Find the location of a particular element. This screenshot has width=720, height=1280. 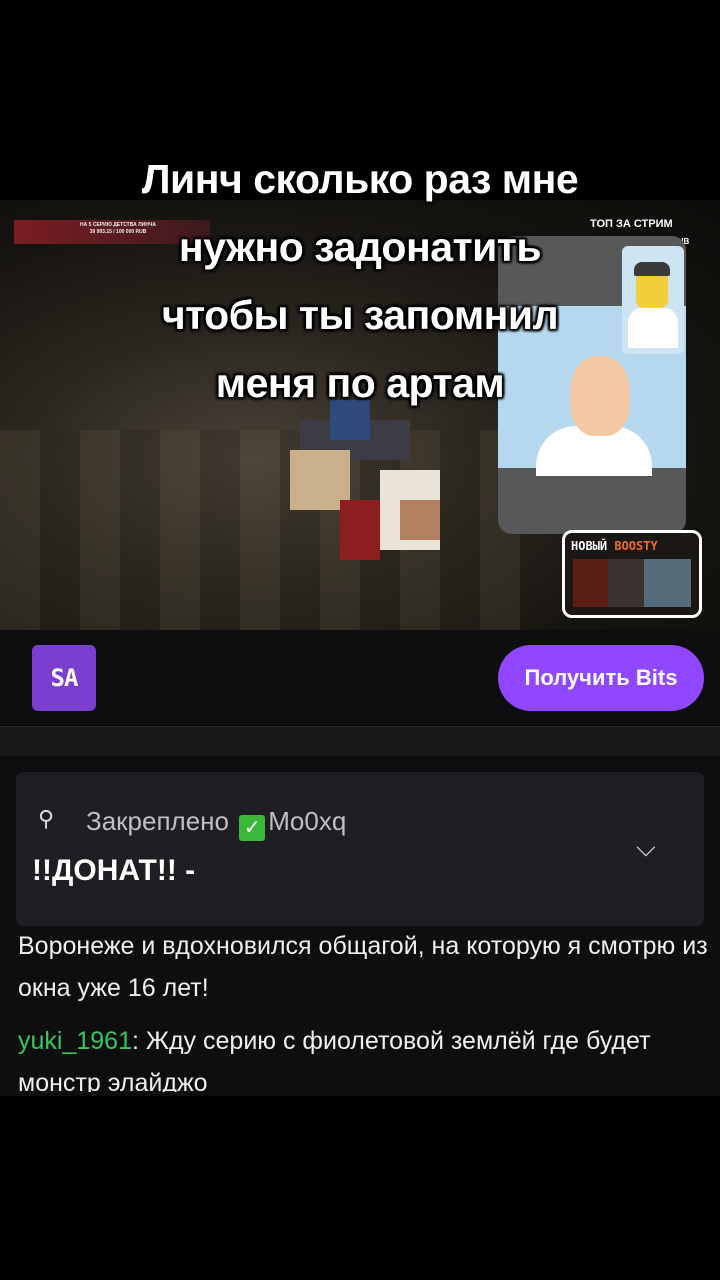

boosty-scene is located at coordinates (632, 583).